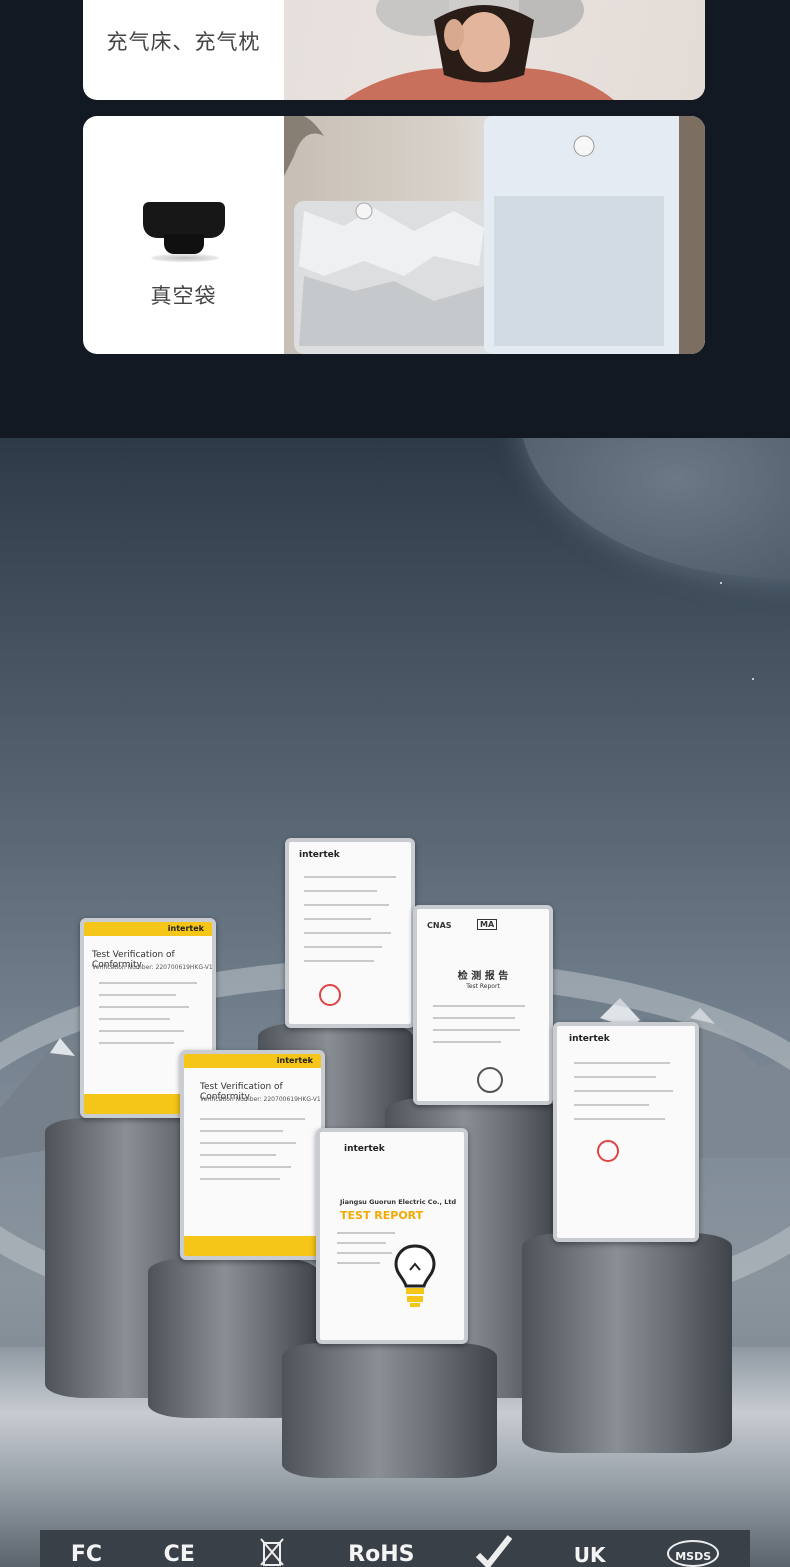  I want to click on msds-mark: MSDS, so click(693, 1553).